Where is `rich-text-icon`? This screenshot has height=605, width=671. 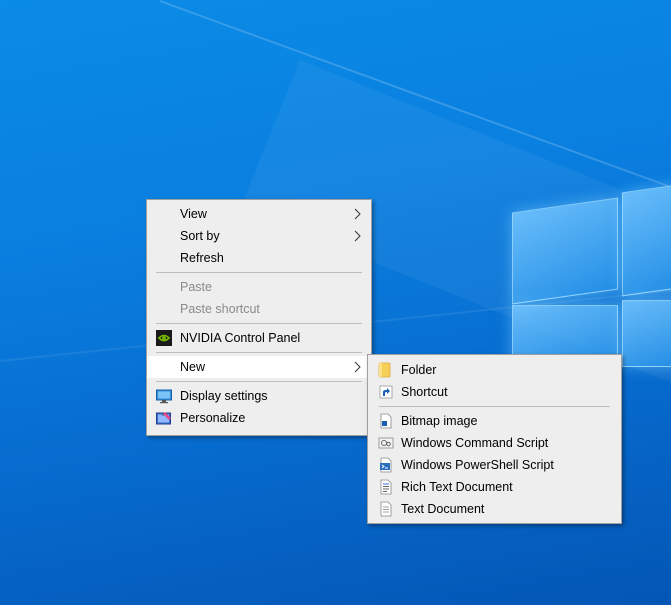
rich-text-icon is located at coordinates (386, 487).